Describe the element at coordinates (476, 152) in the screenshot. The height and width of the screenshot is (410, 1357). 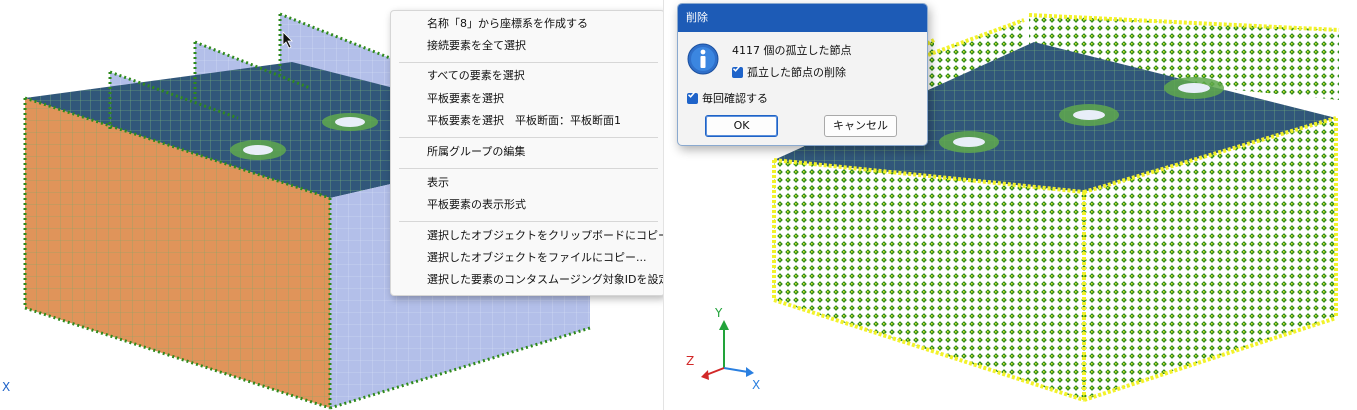
I see `menu-item-edit-group: 所属グループの編集` at that location.